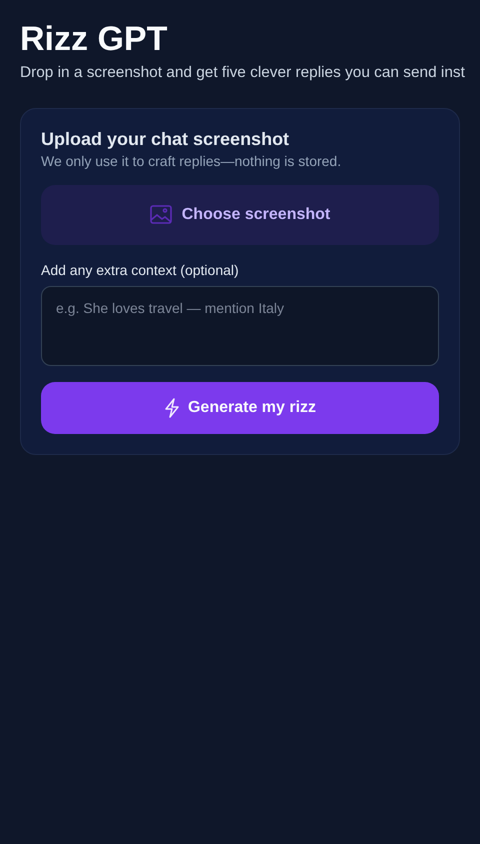 Image resolution: width=480 pixels, height=844 pixels. I want to click on image-icon, so click(161, 215).